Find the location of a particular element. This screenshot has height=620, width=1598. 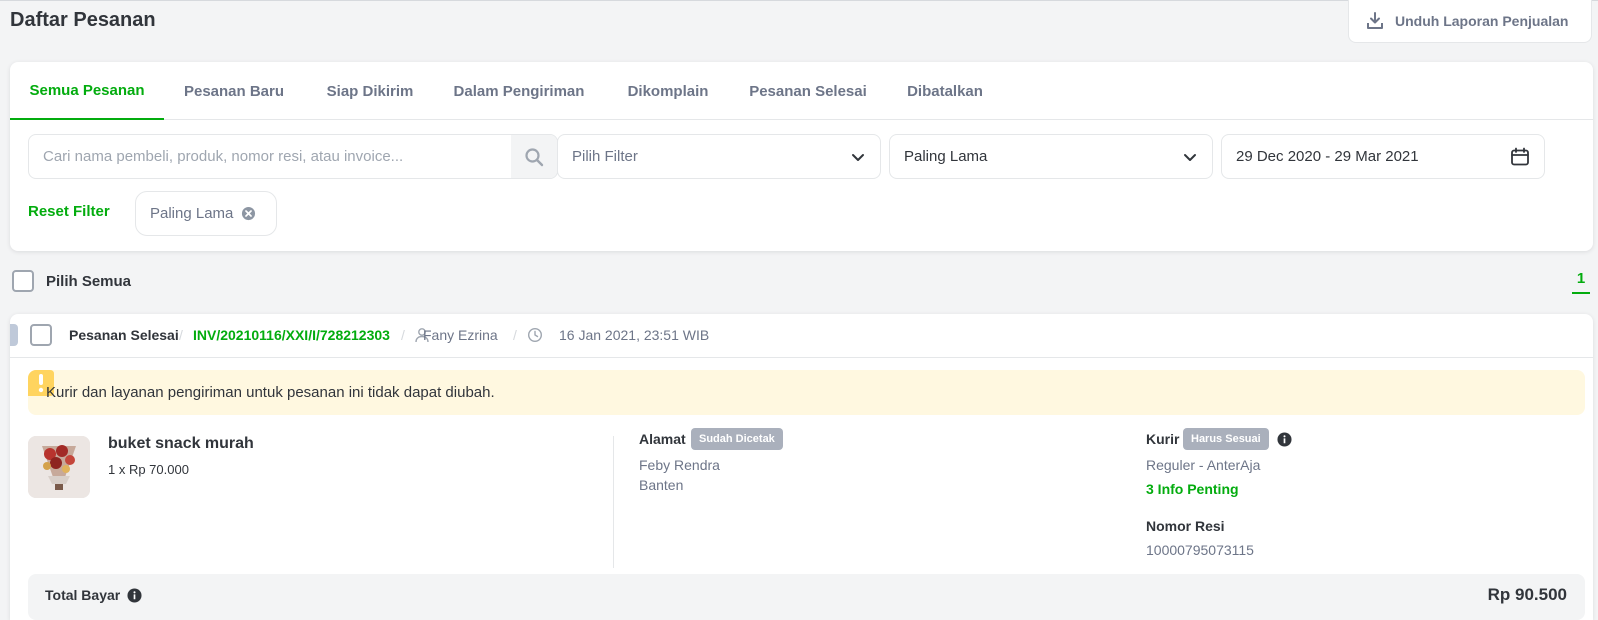

order-status: Pesanan Selesai is located at coordinates (124, 335).